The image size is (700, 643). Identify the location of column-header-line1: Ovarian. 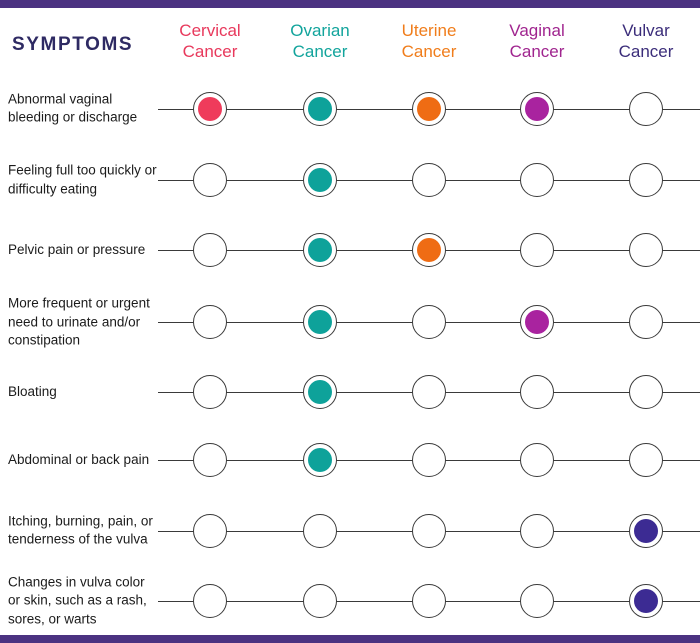
(320, 30).